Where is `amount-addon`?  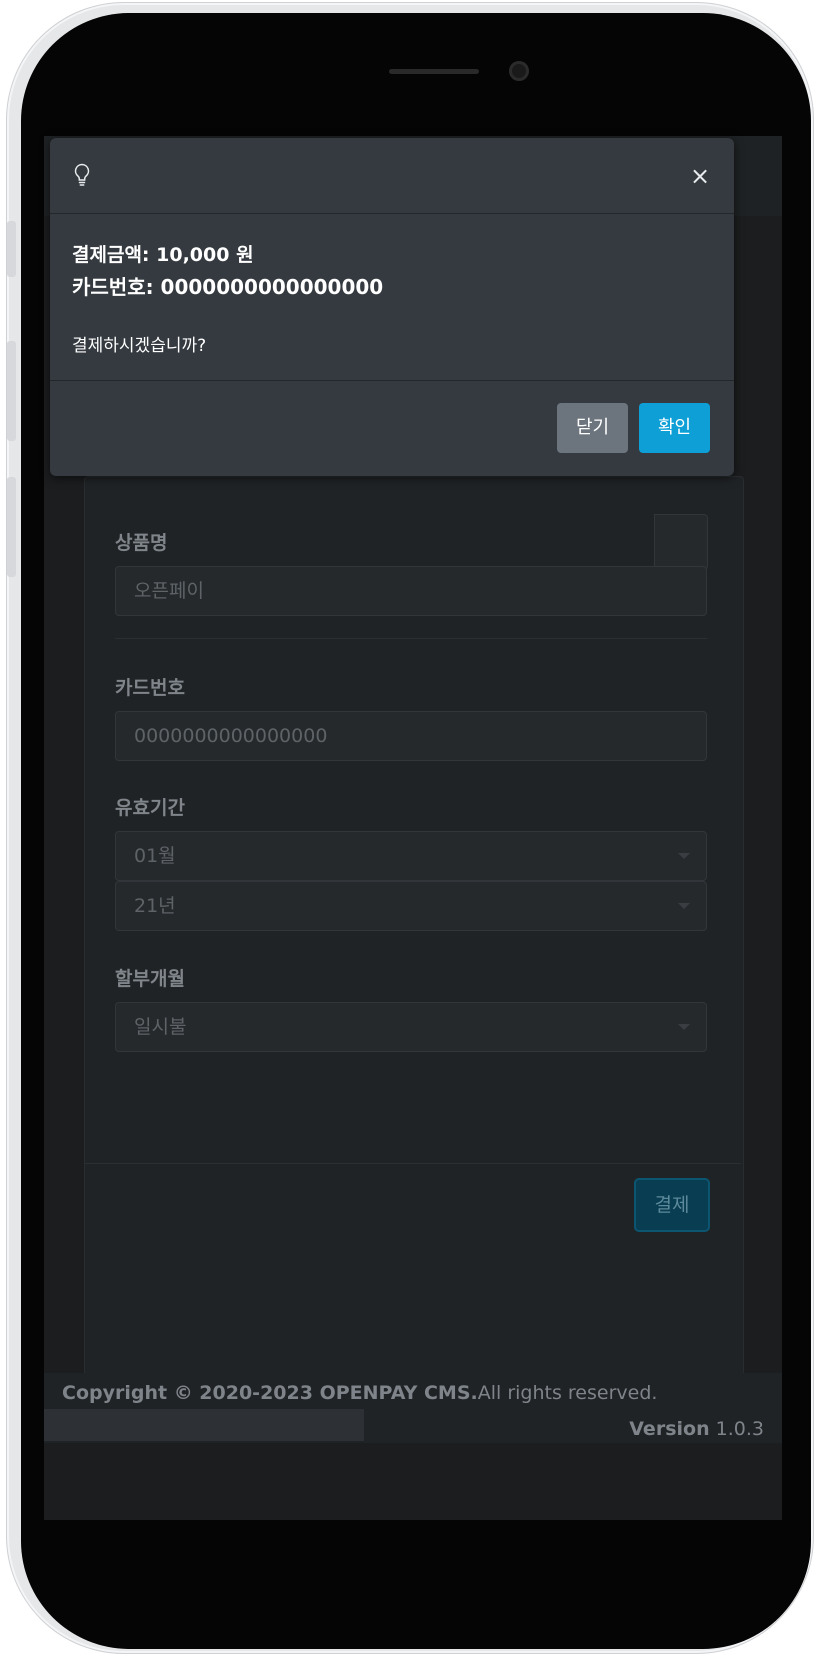 amount-addon is located at coordinates (681, 542).